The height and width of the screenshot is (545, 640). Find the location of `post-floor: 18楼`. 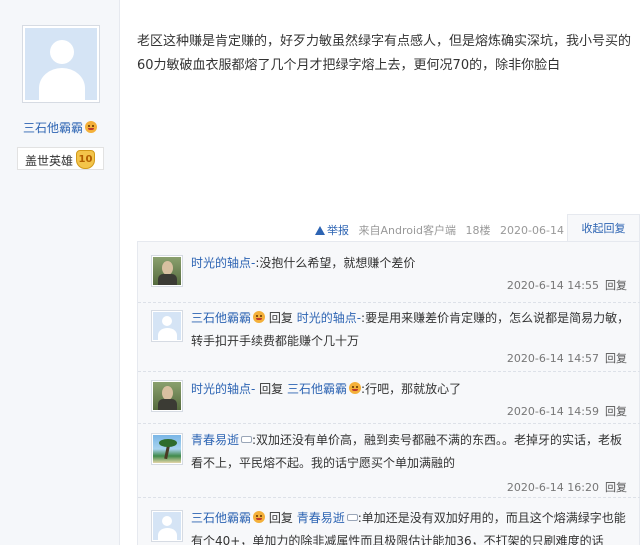

post-floor: 18楼 is located at coordinates (478, 230).